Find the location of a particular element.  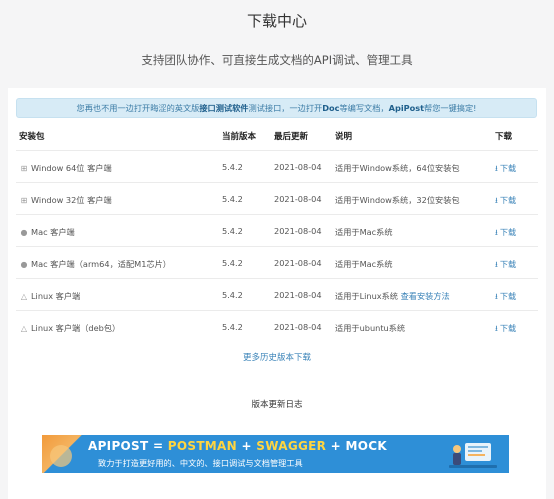

description-cell: 适用于Window系统，64位安装包 is located at coordinates (397, 168).